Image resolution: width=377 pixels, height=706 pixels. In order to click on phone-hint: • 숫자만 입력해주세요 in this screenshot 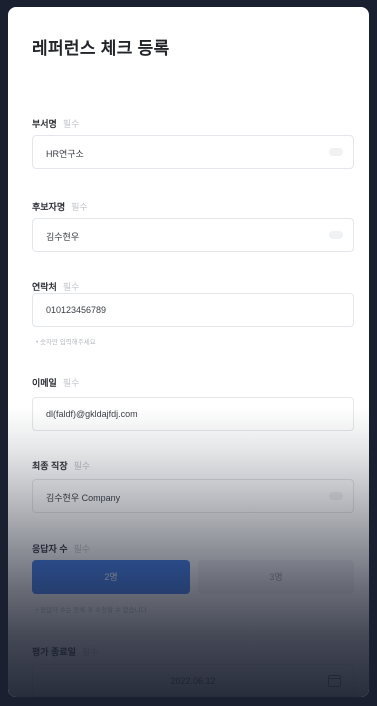, I will do `click(66, 342)`.